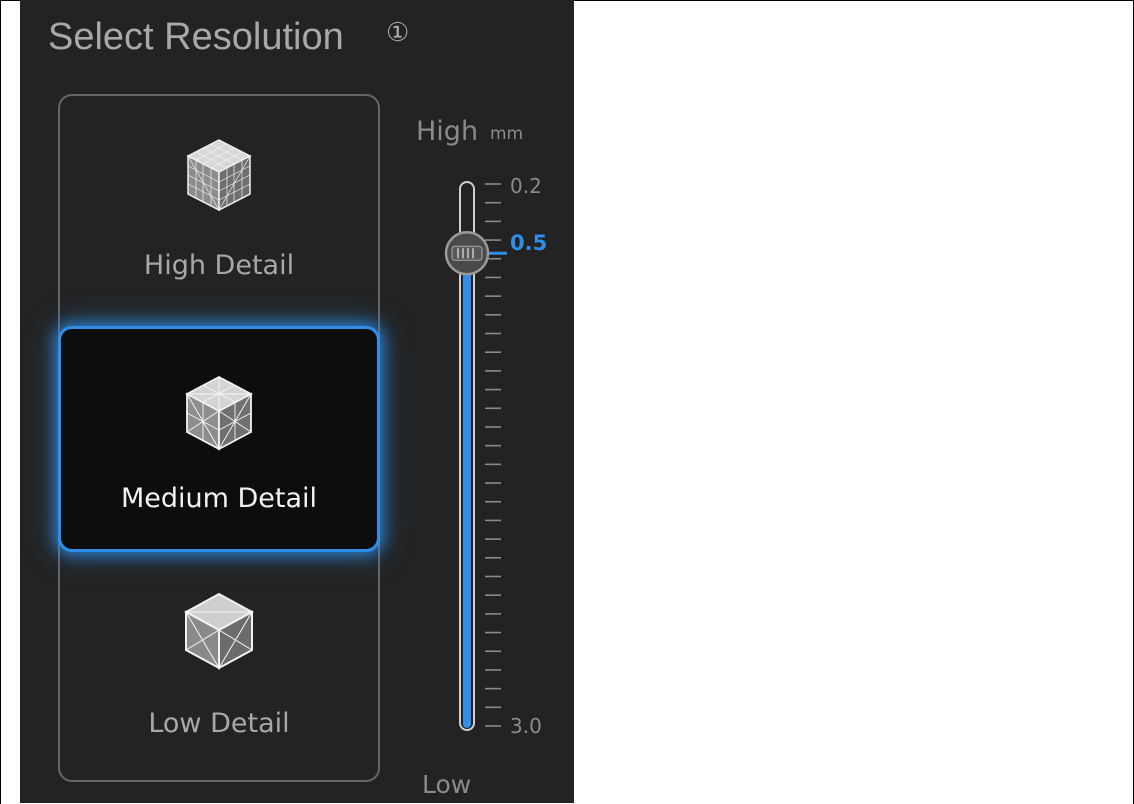  Describe the element at coordinates (529, 243) in the screenshot. I see `slider-current-value: 0.5` at that location.